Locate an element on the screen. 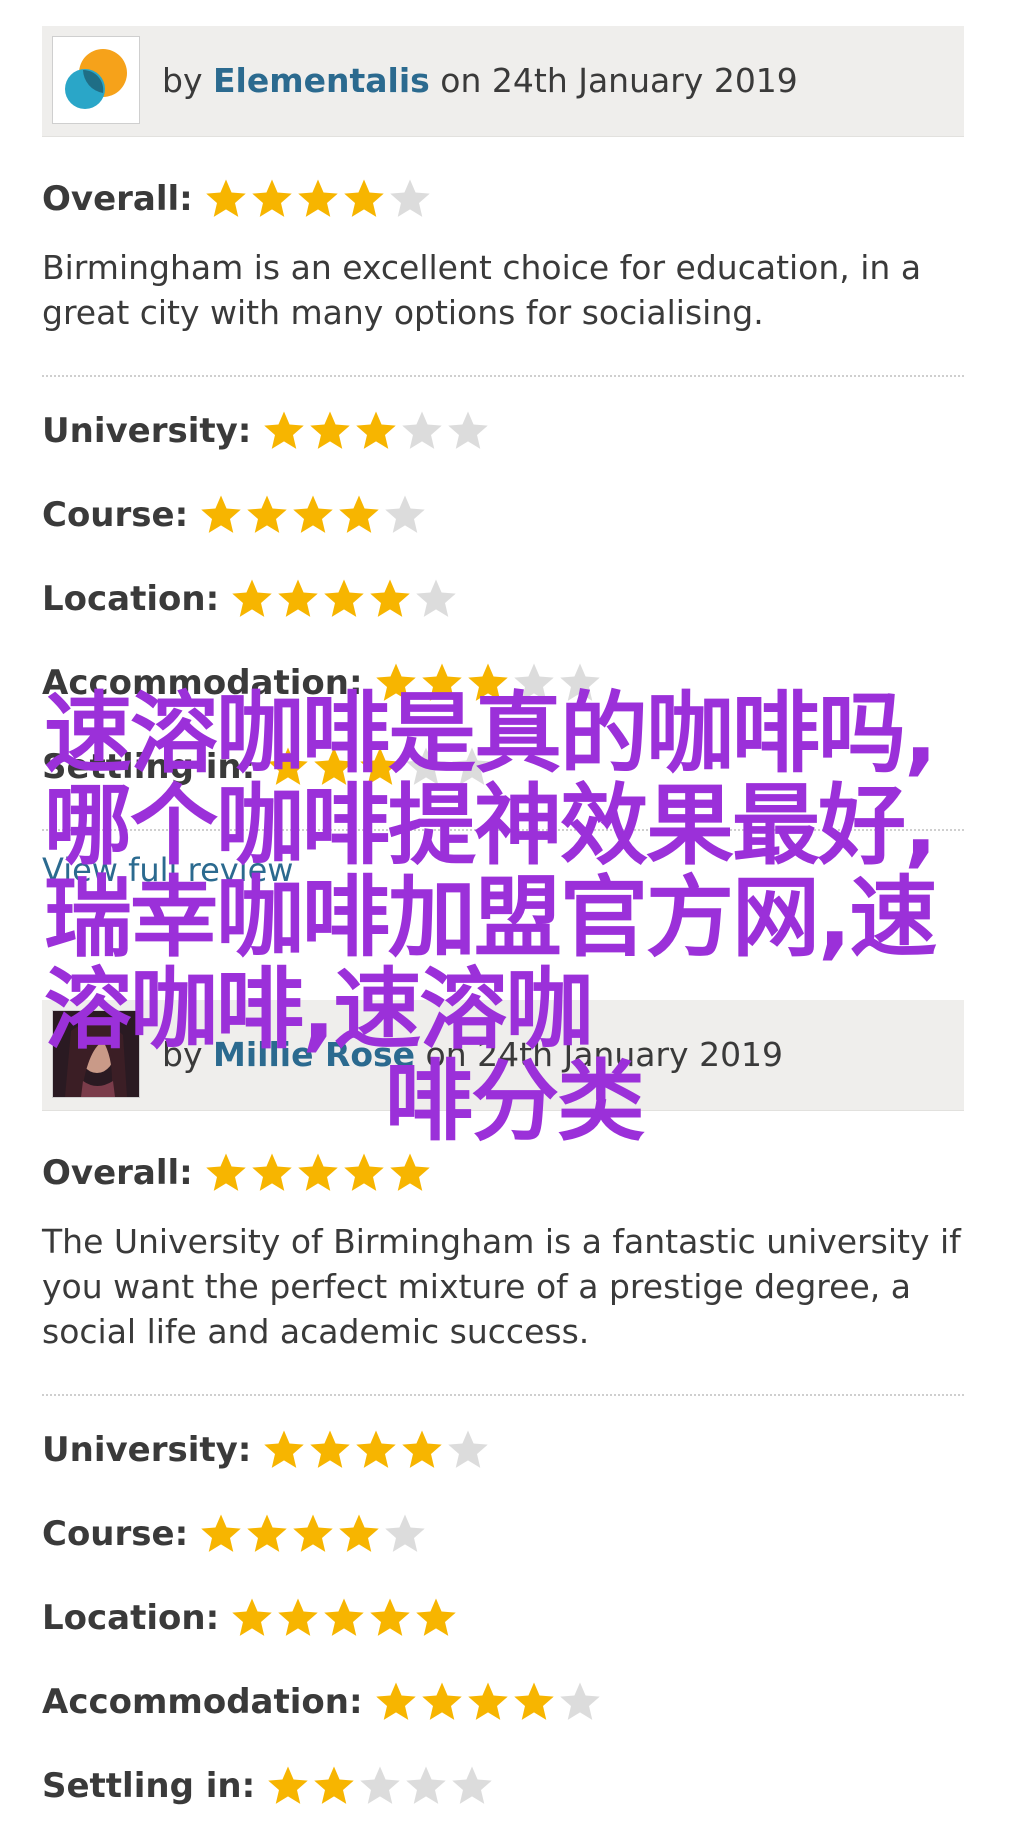  overlay-text-last: 啡分类 is located at coordinates (514, 1101).